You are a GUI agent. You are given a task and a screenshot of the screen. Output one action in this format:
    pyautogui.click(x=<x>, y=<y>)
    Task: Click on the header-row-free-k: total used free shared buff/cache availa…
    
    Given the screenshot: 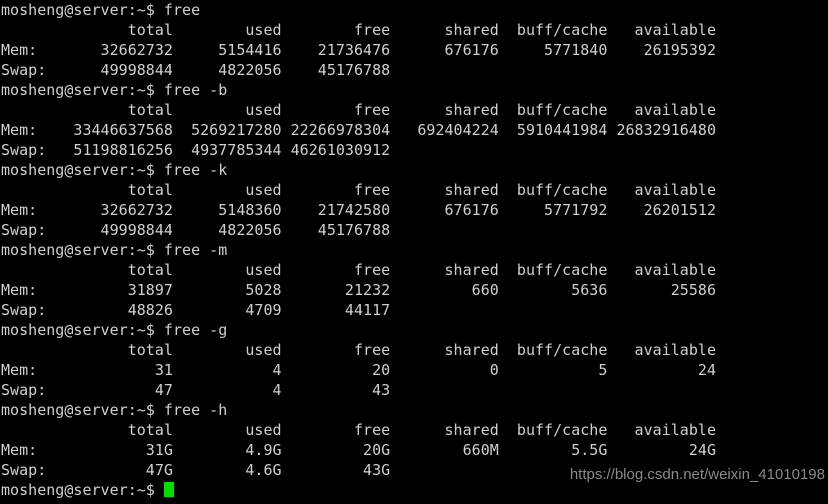 What is the action you would take?
    pyautogui.click(x=359, y=190)
    